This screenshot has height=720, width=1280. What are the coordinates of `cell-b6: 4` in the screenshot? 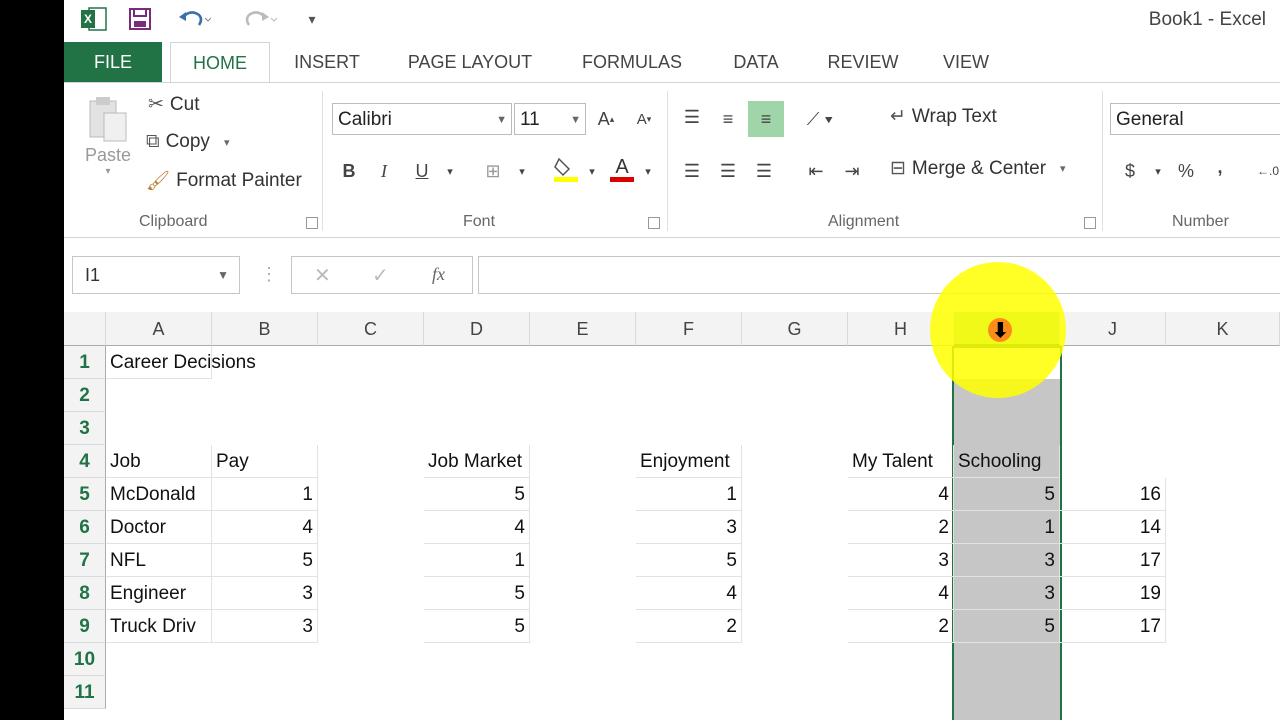 It's located at (265, 527).